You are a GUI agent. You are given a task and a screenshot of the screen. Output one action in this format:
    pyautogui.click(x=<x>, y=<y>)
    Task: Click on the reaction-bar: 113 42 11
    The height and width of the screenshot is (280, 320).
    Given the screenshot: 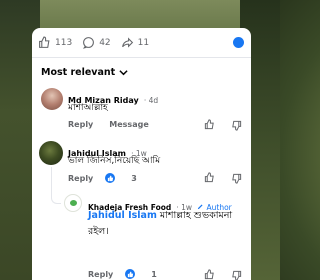 What is the action you would take?
    pyautogui.click(x=141, y=43)
    